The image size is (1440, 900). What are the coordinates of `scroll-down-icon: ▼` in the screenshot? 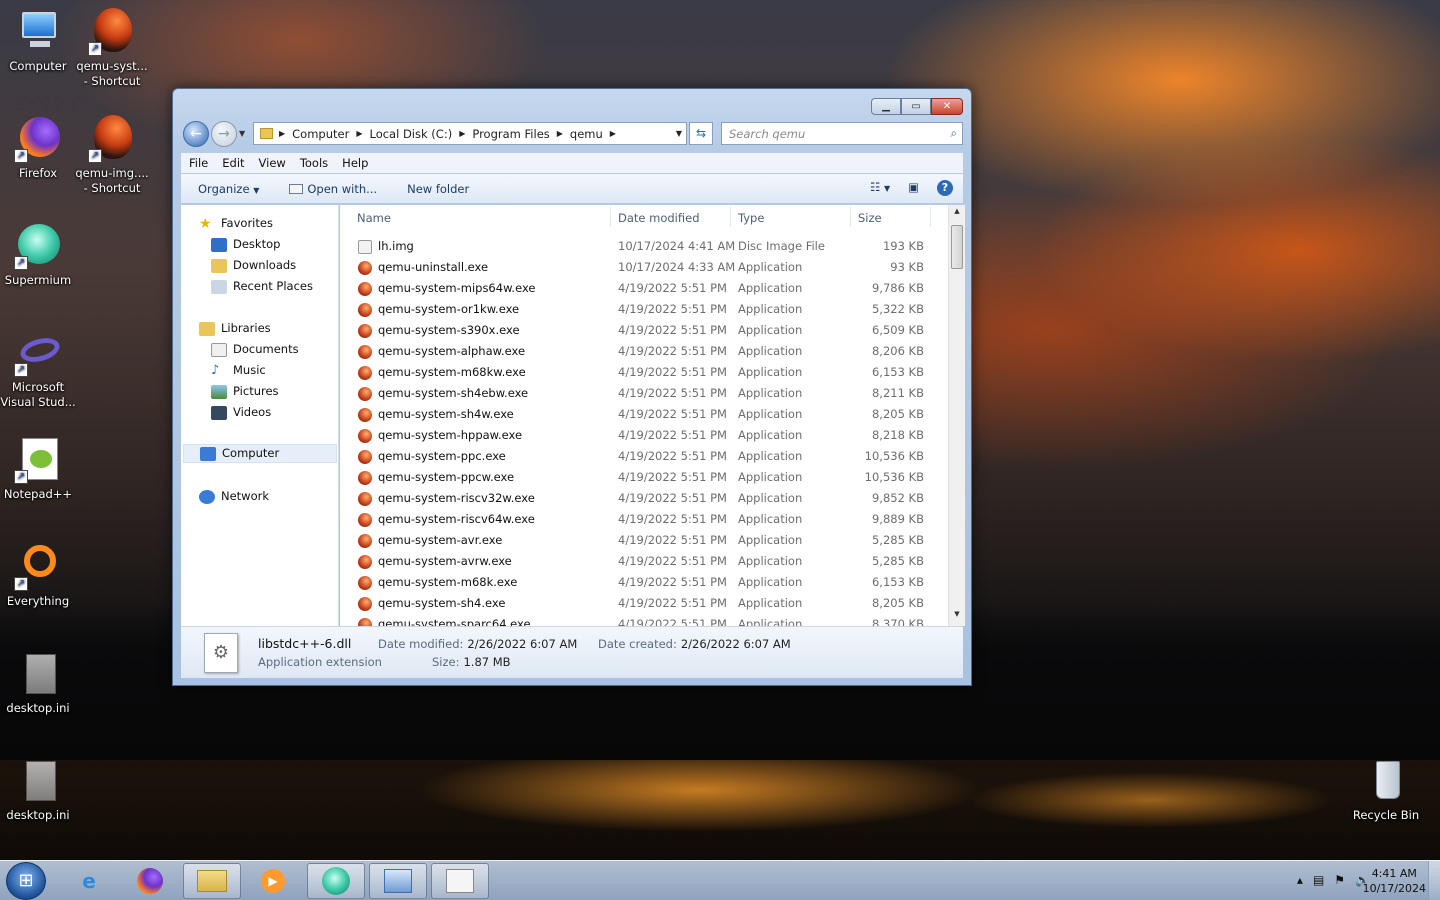 It's located at (957, 617).